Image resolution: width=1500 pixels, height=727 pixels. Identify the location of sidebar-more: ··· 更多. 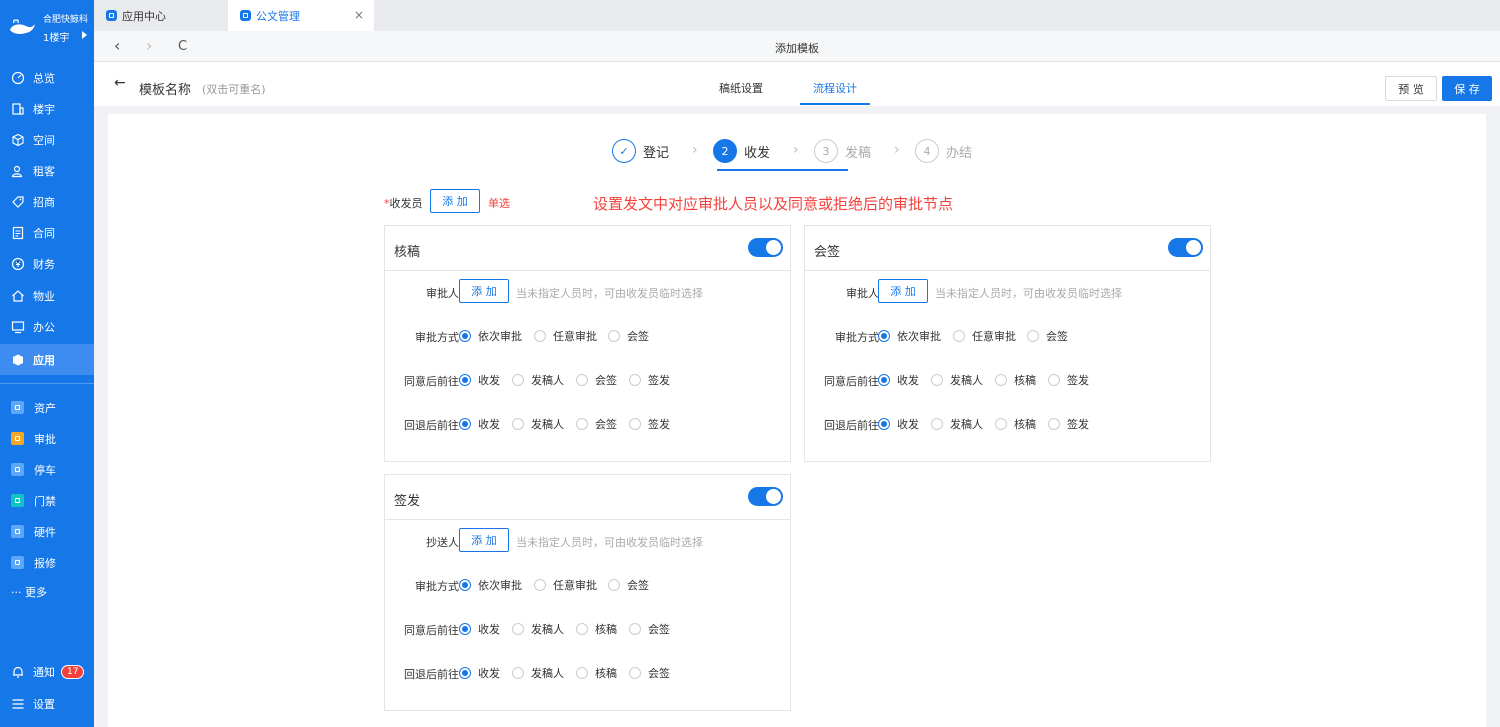
(47, 591).